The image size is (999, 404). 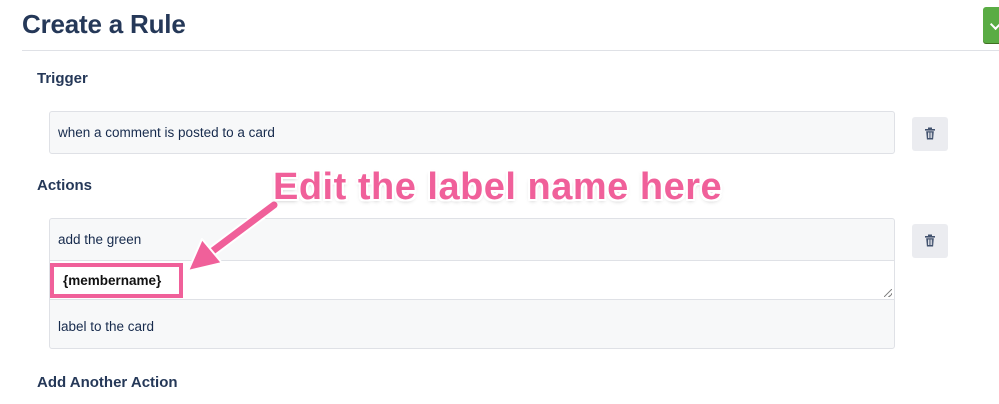 What do you see at coordinates (62, 78) in the screenshot?
I see `trigger-heading: Trigger` at bounding box center [62, 78].